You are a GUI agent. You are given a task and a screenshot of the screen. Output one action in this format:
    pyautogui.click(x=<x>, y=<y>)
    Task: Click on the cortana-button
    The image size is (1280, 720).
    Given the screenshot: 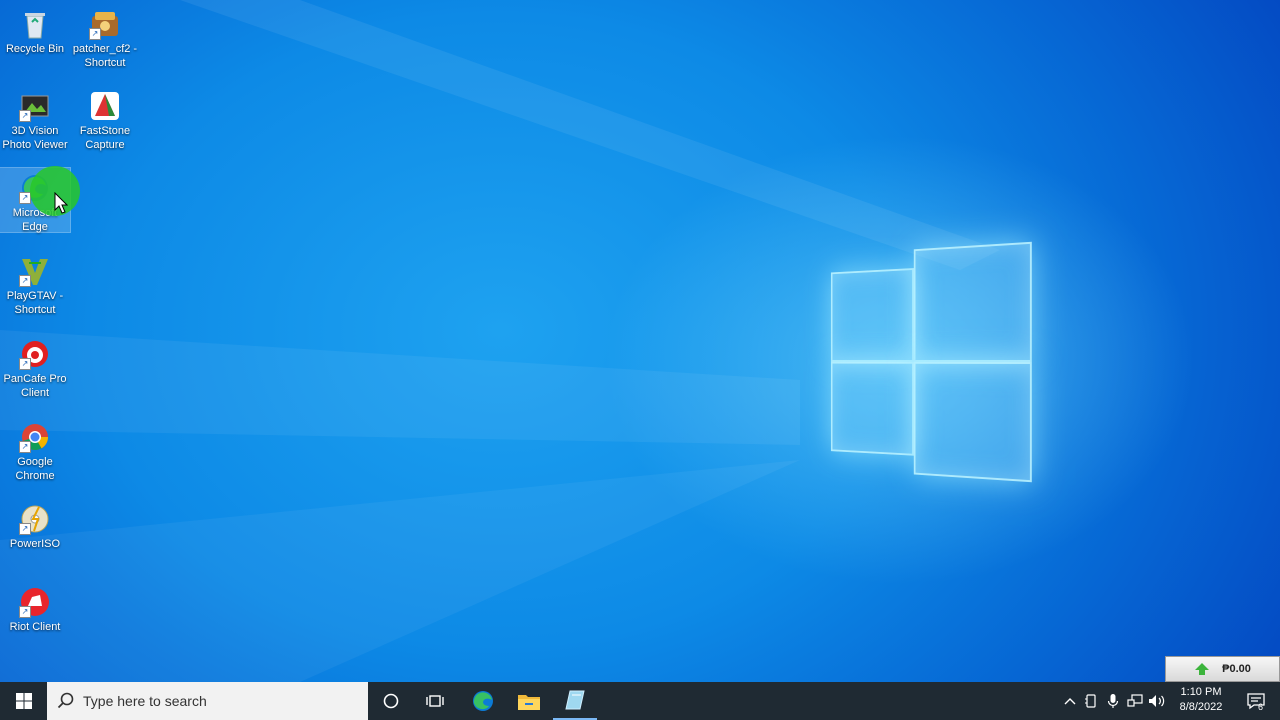 What is the action you would take?
    pyautogui.click(x=391, y=701)
    